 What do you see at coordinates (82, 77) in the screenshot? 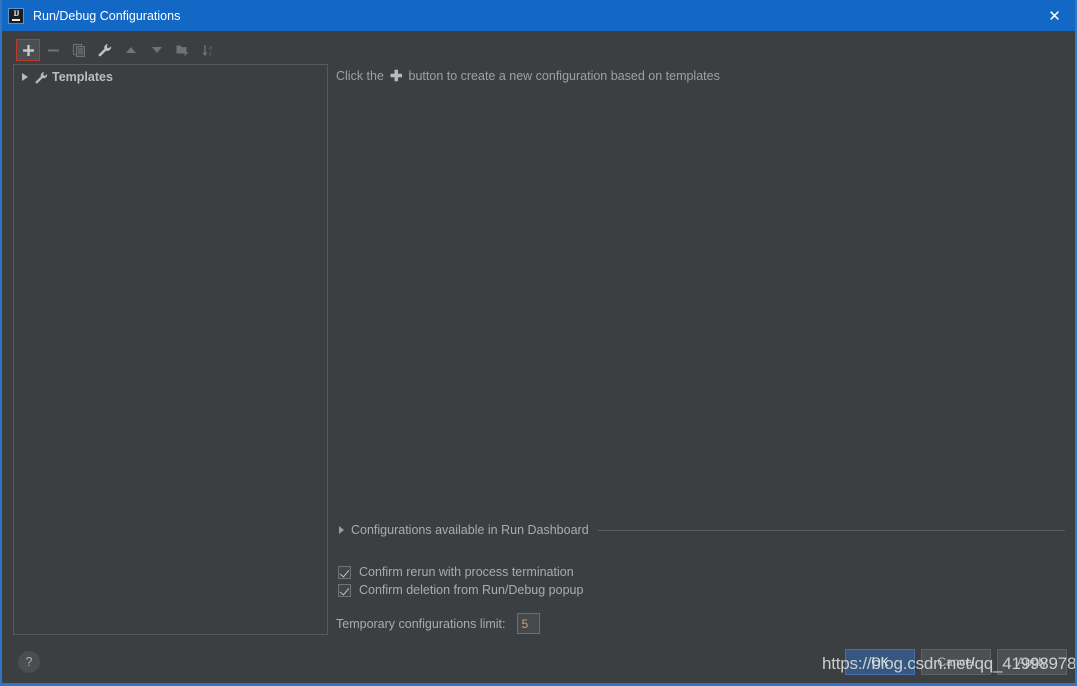
I see `tree-item-label: Templates` at bounding box center [82, 77].